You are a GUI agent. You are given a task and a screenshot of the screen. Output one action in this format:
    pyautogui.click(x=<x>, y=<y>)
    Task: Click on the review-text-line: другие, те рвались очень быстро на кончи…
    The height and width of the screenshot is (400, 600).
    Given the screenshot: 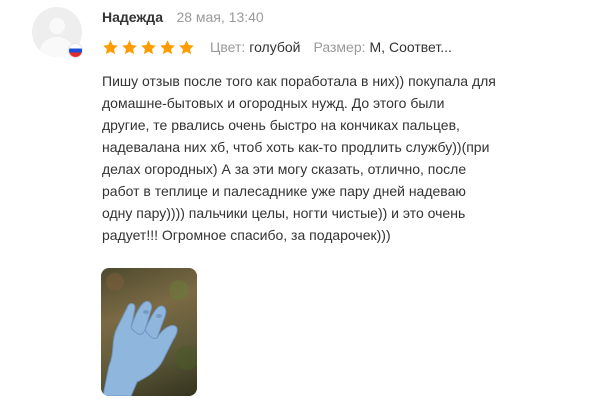 What is the action you would take?
    pyautogui.click(x=281, y=125)
    